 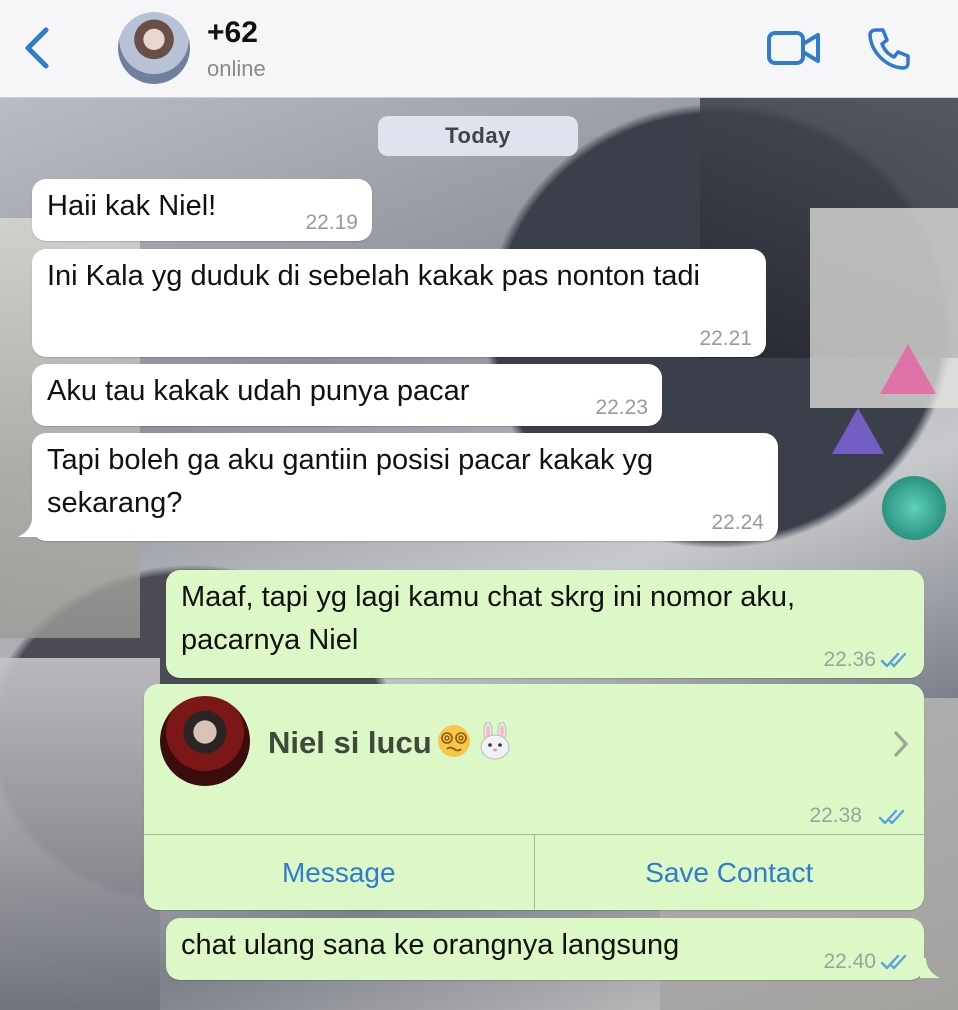 I want to click on contact-card-actions: Message Save Contact, so click(x=534, y=872).